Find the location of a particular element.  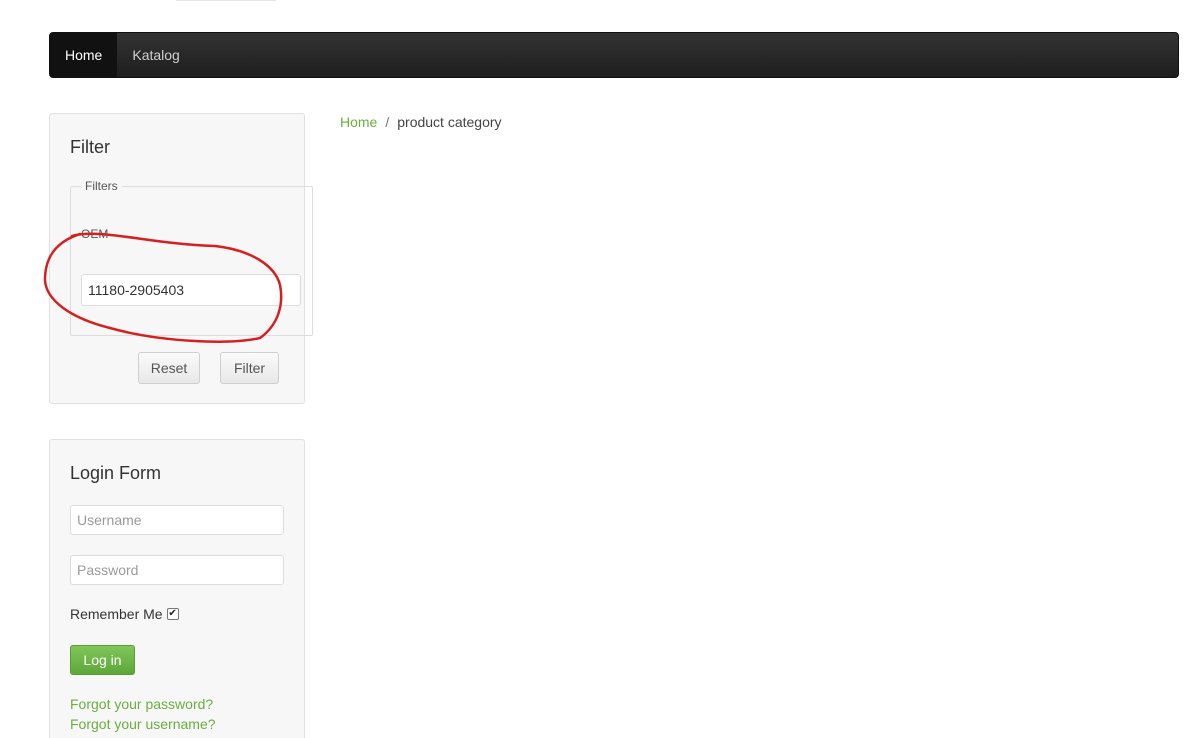

oem-label: OEM is located at coordinates (95, 234).